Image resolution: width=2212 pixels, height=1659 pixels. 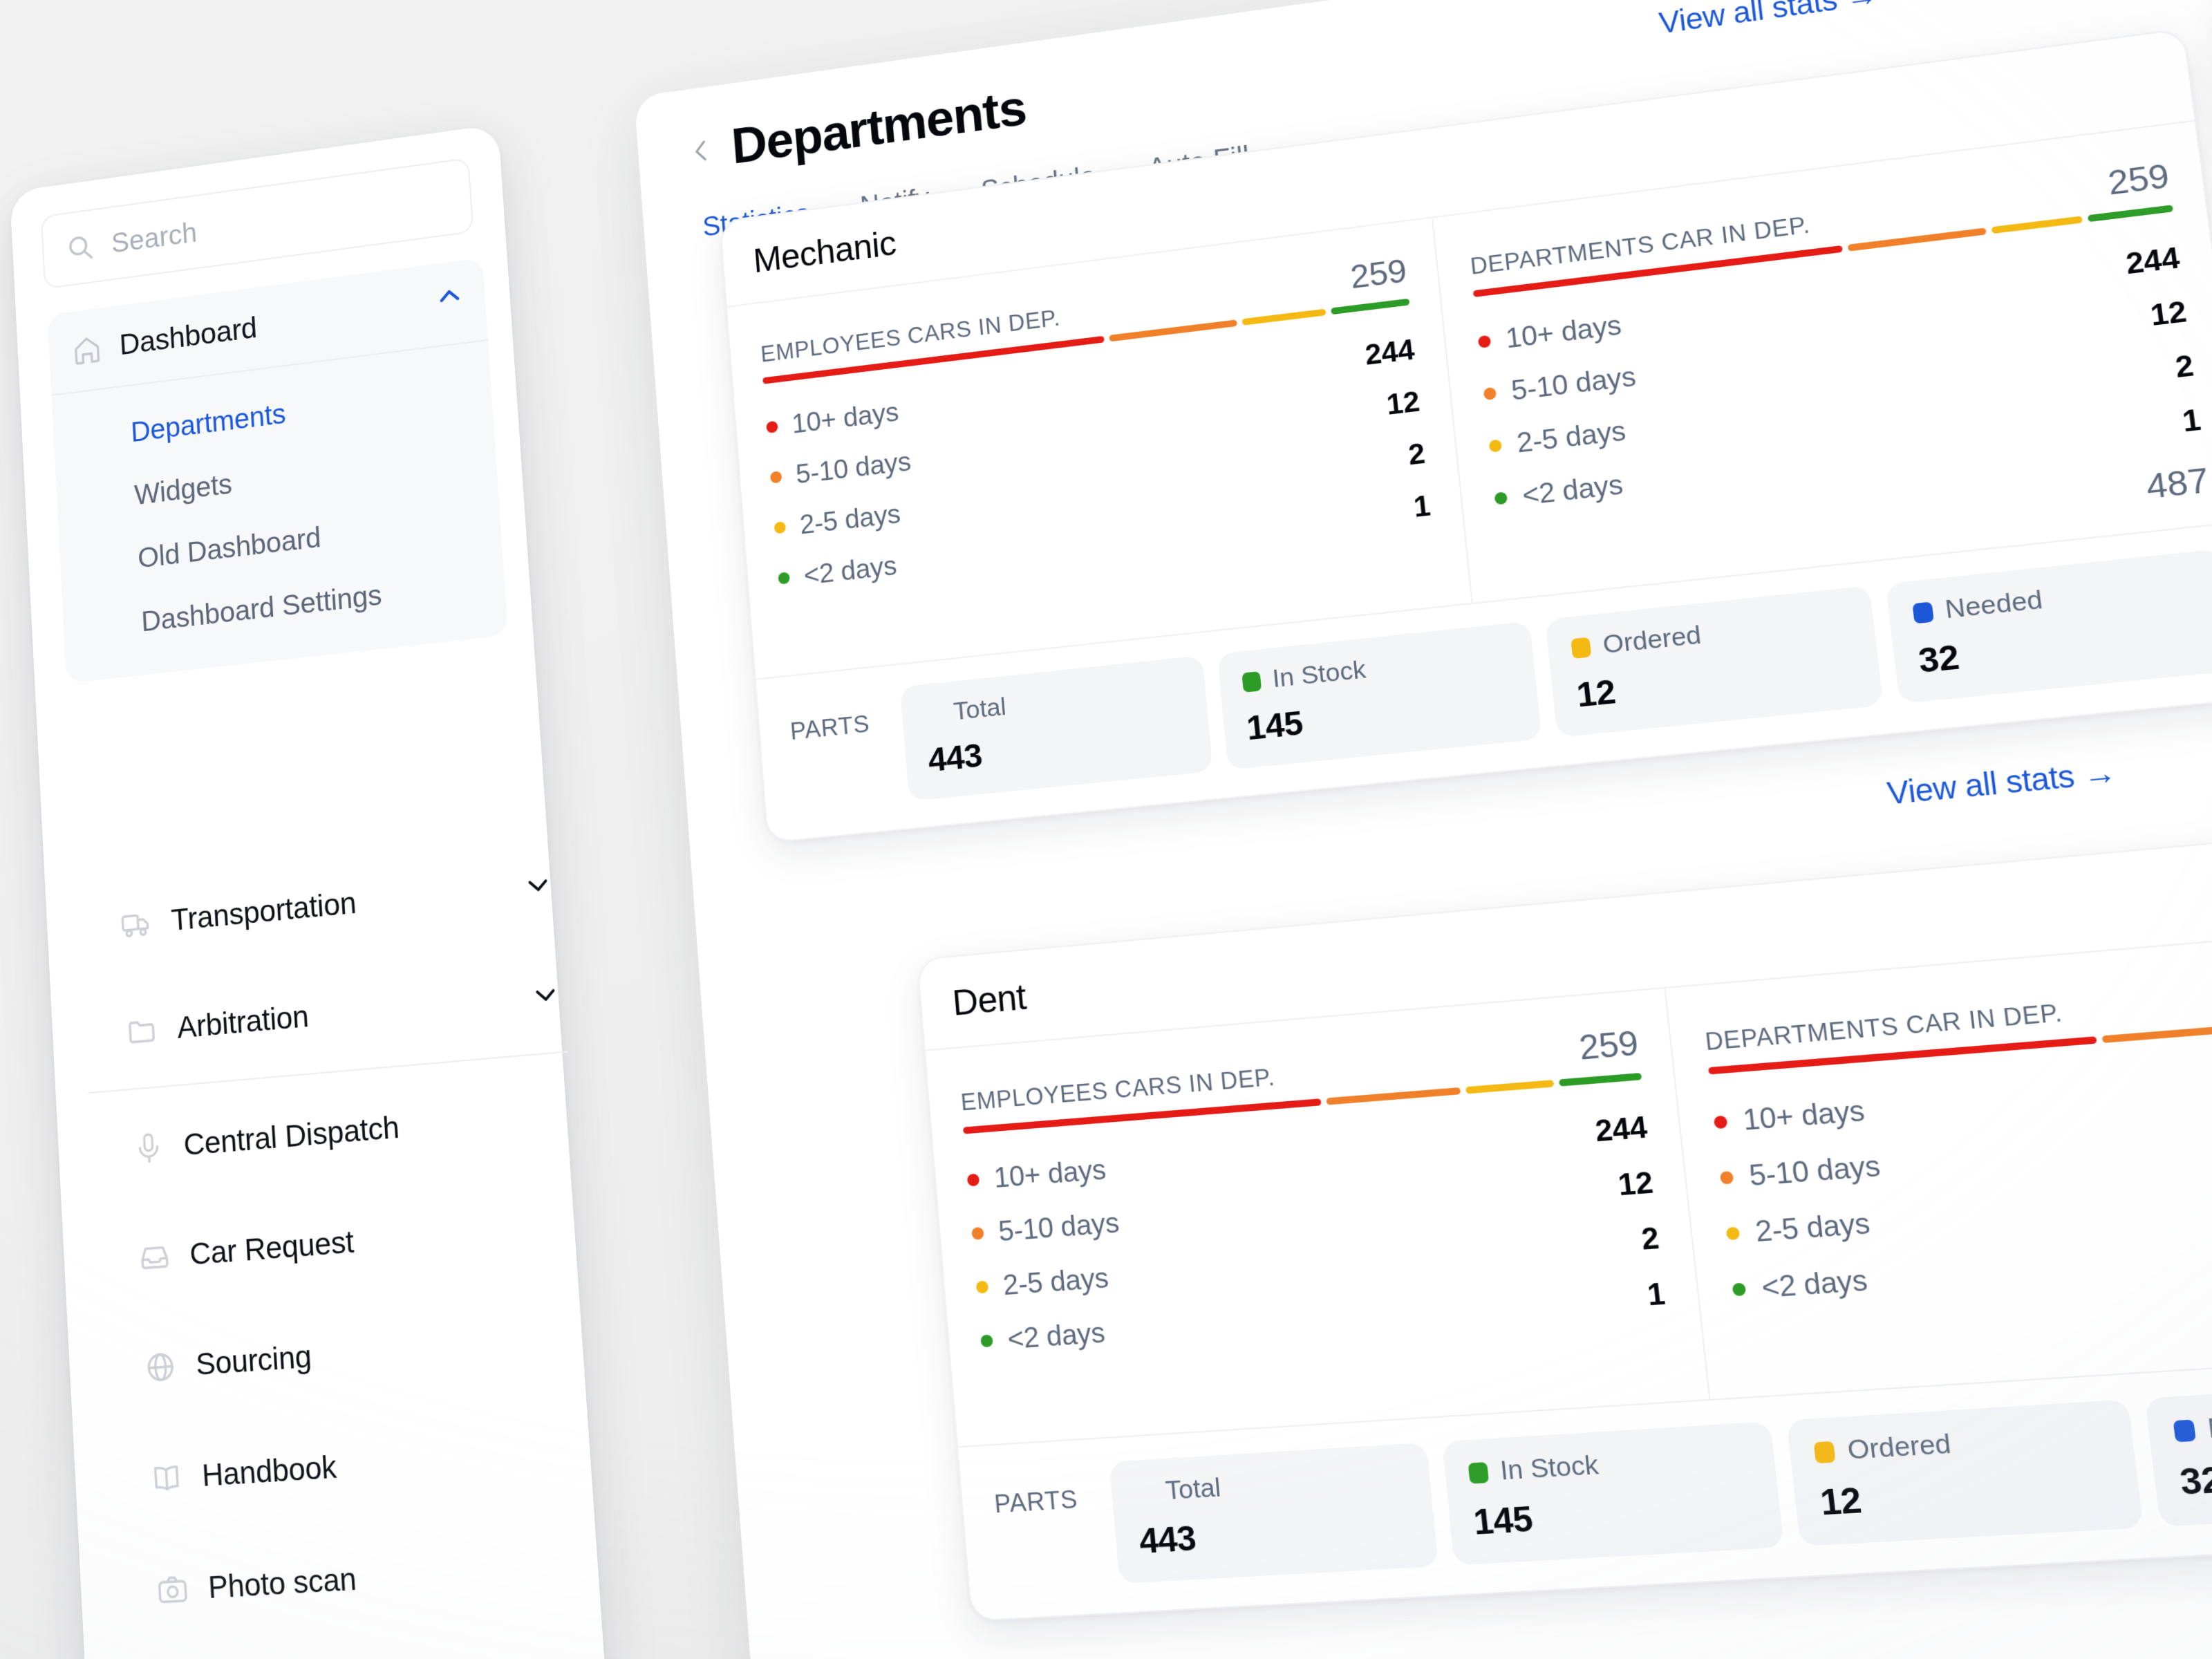 I want to click on legend-label: 5-10 days, so click(x=853, y=467).